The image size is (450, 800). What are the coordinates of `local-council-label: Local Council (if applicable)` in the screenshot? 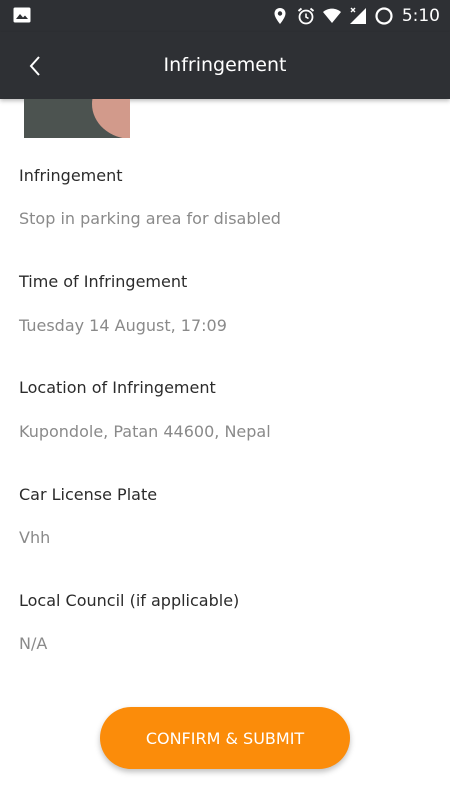 It's located at (129, 600).